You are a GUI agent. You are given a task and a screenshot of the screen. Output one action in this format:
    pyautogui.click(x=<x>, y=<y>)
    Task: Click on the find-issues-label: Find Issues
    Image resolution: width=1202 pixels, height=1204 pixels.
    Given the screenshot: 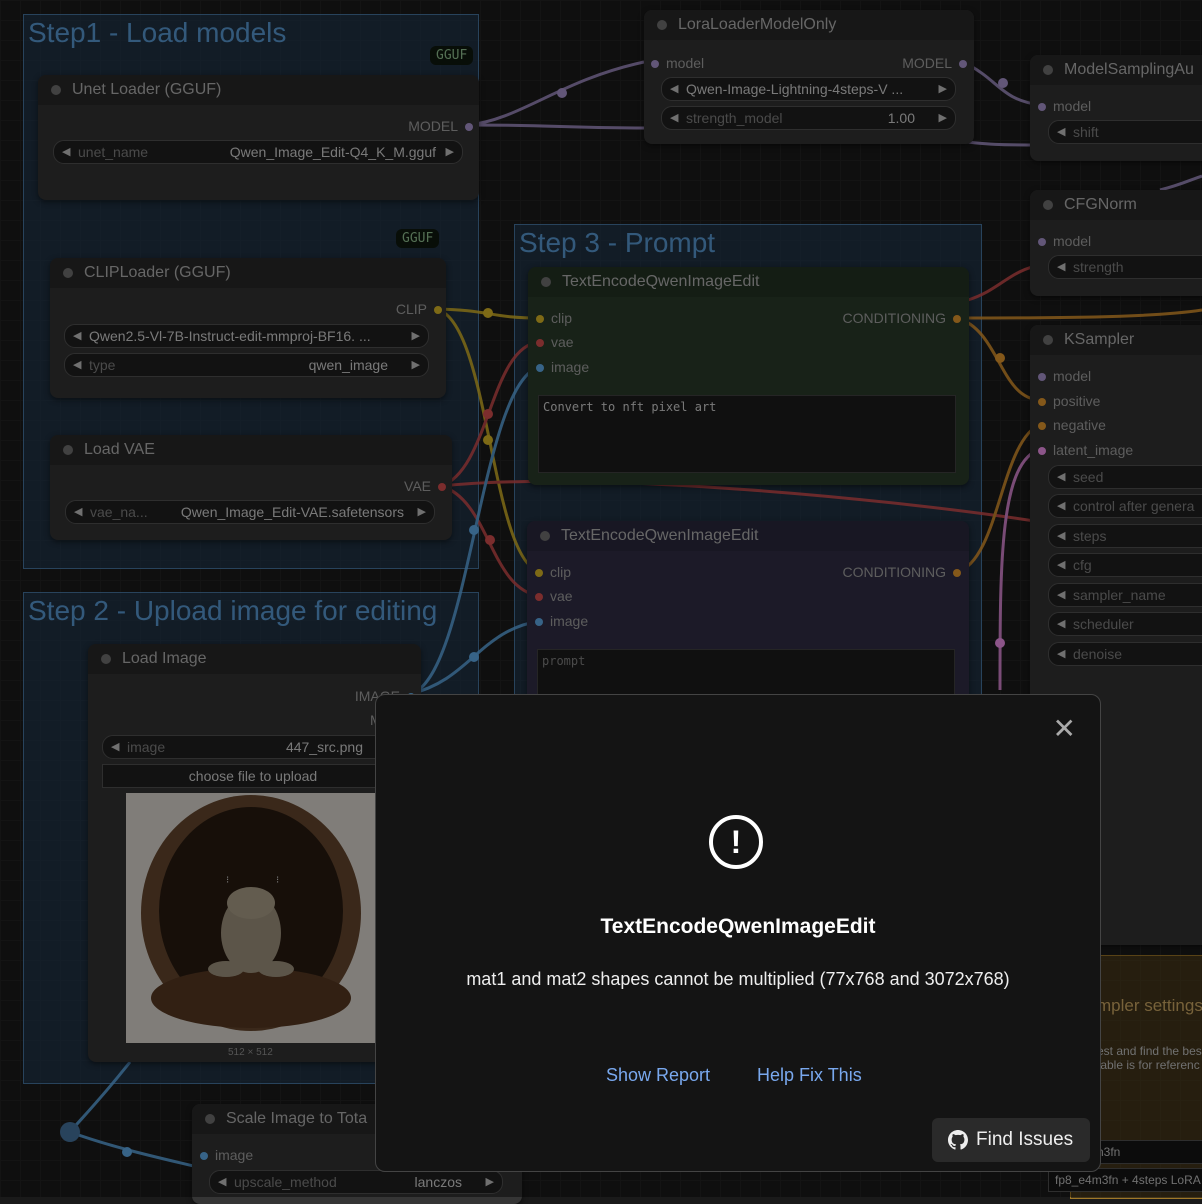 What is the action you would take?
    pyautogui.click(x=1025, y=1139)
    